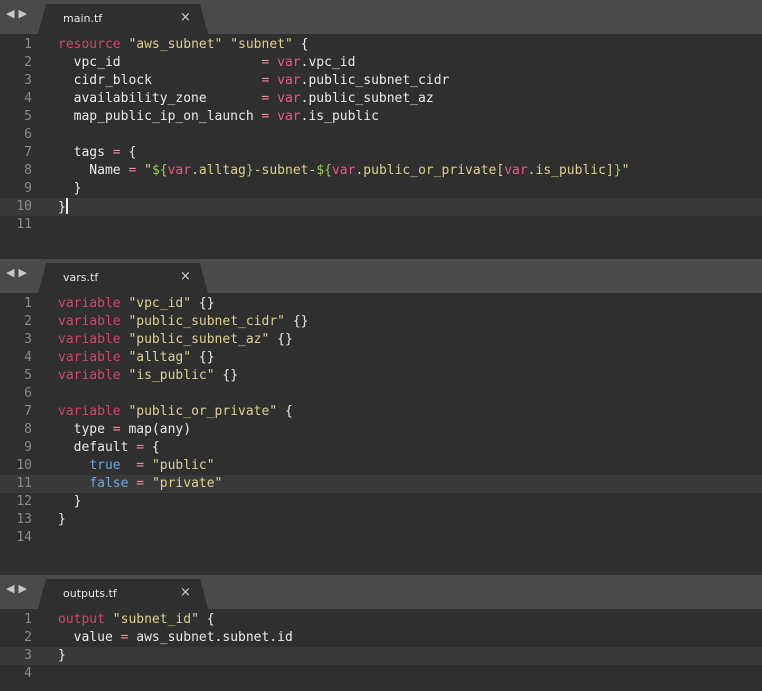 The height and width of the screenshot is (691, 762). Describe the element at coordinates (210, 637) in the screenshot. I see `code-token: aws_subnet.subnet.id` at that location.